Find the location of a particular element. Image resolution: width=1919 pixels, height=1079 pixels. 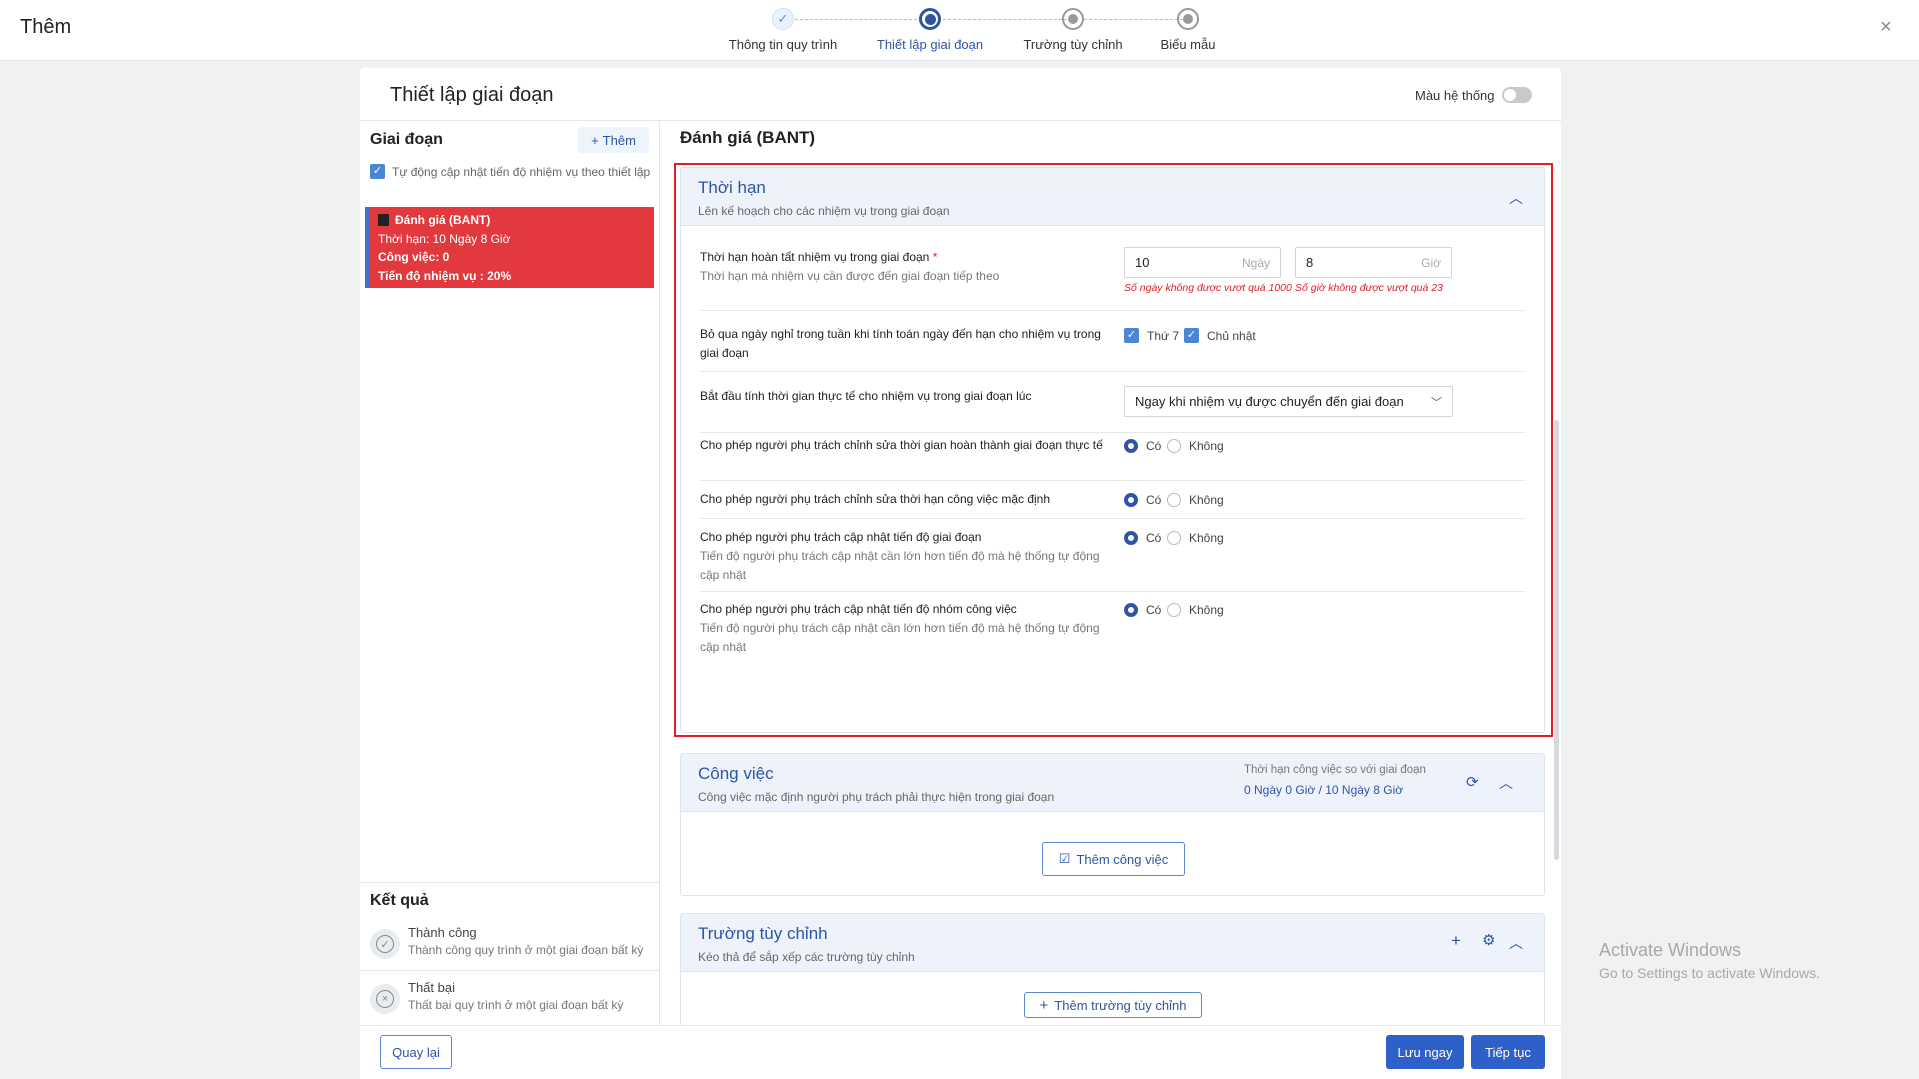

step-label: Thiết lập giai đoạn is located at coordinates (930, 44).